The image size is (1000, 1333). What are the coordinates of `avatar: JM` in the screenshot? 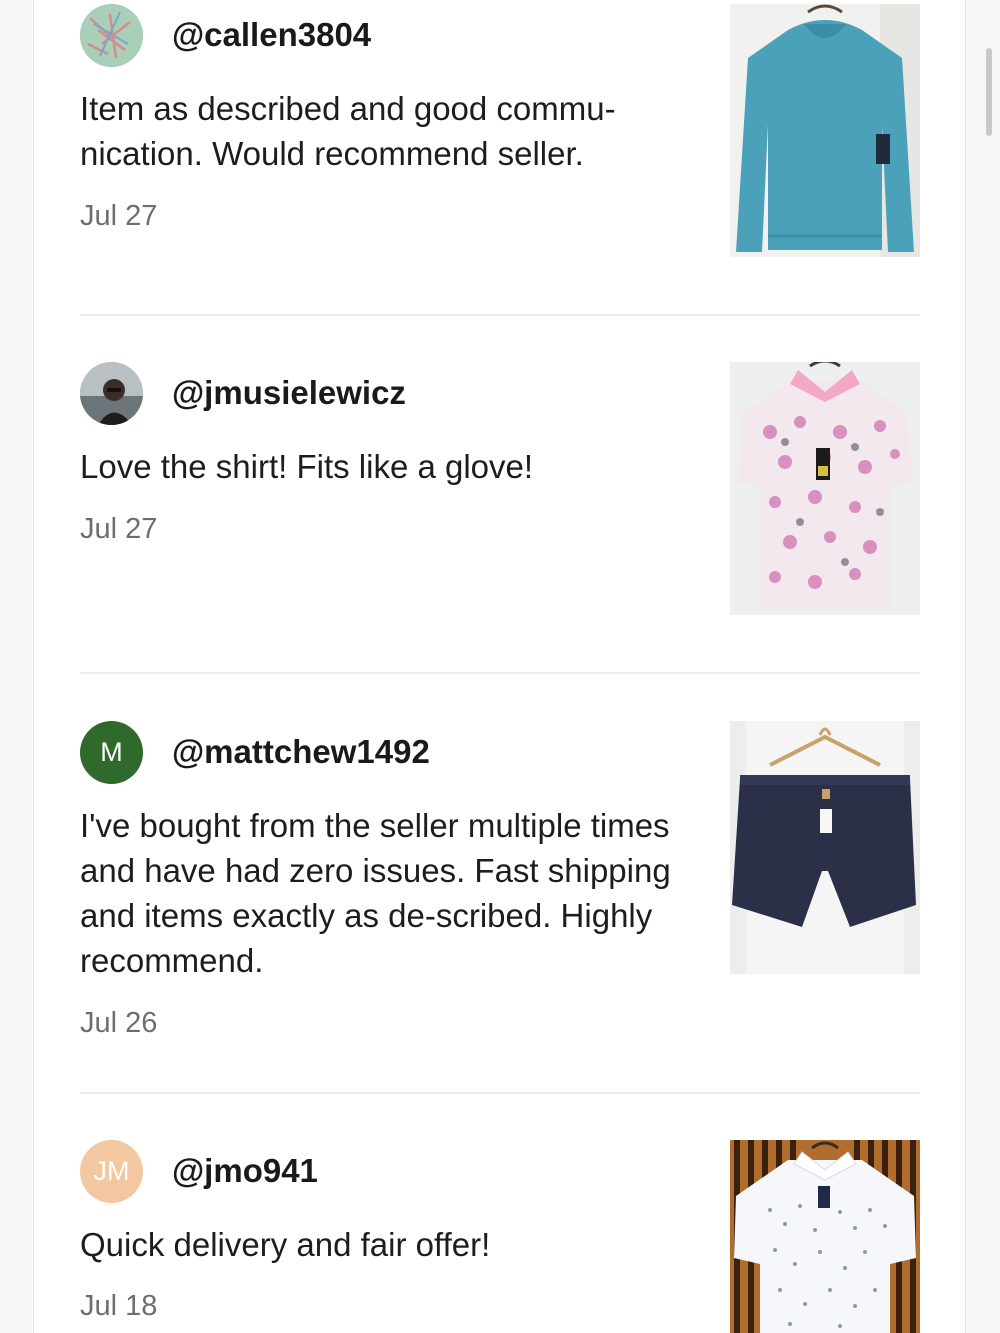 It's located at (111, 1171).